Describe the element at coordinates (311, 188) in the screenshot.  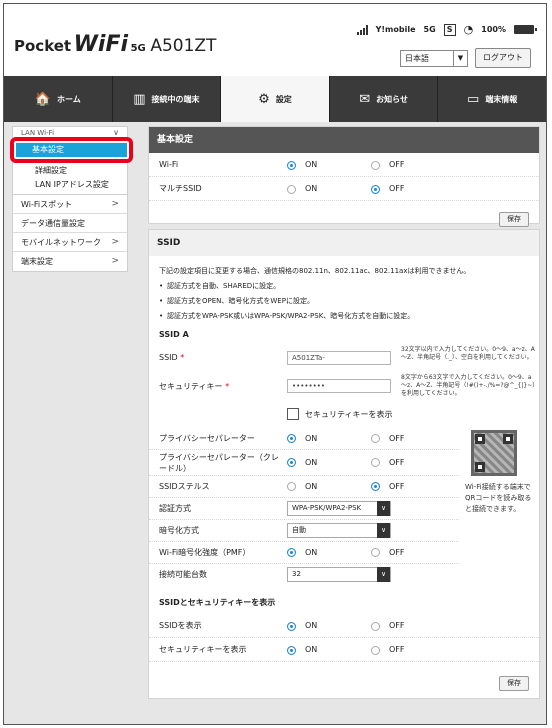
I see `multi-ssid-on-label: ON` at that location.